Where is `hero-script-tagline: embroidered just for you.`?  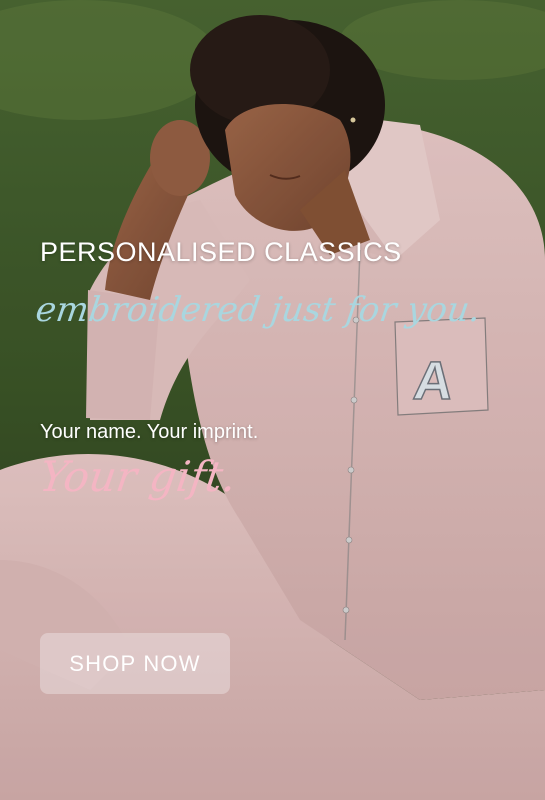
hero-script-tagline: embroidered just for you. is located at coordinates (258, 310).